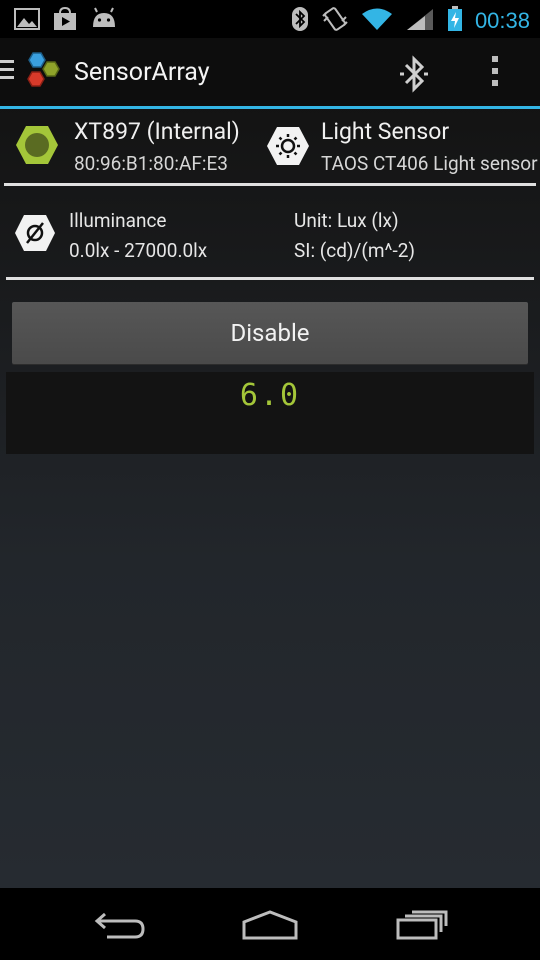  Describe the element at coordinates (414, 76) in the screenshot. I see `bluetooth-action-icon` at that location.